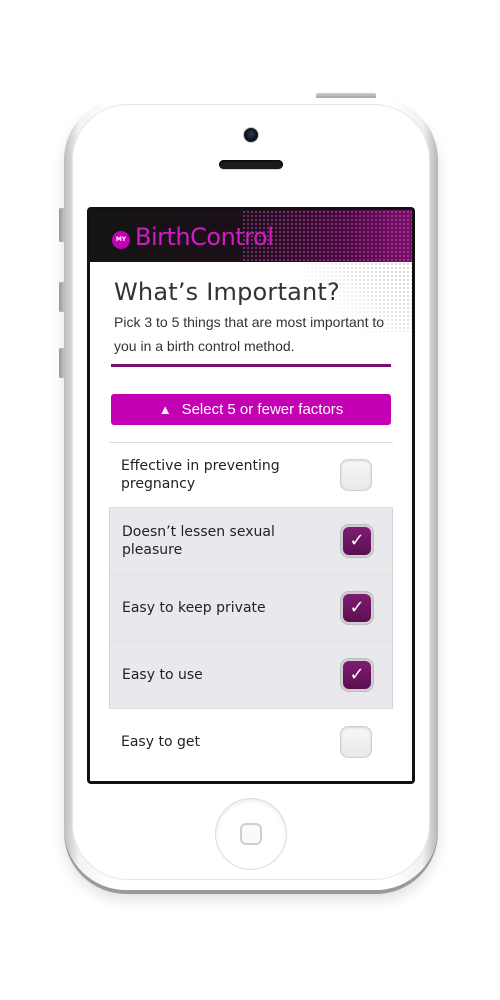 The width and height of the screenshot is (500, 1000). Describe the element at coordinates (251, 834) in the screenshot. I see `home-square-icon` at that location.